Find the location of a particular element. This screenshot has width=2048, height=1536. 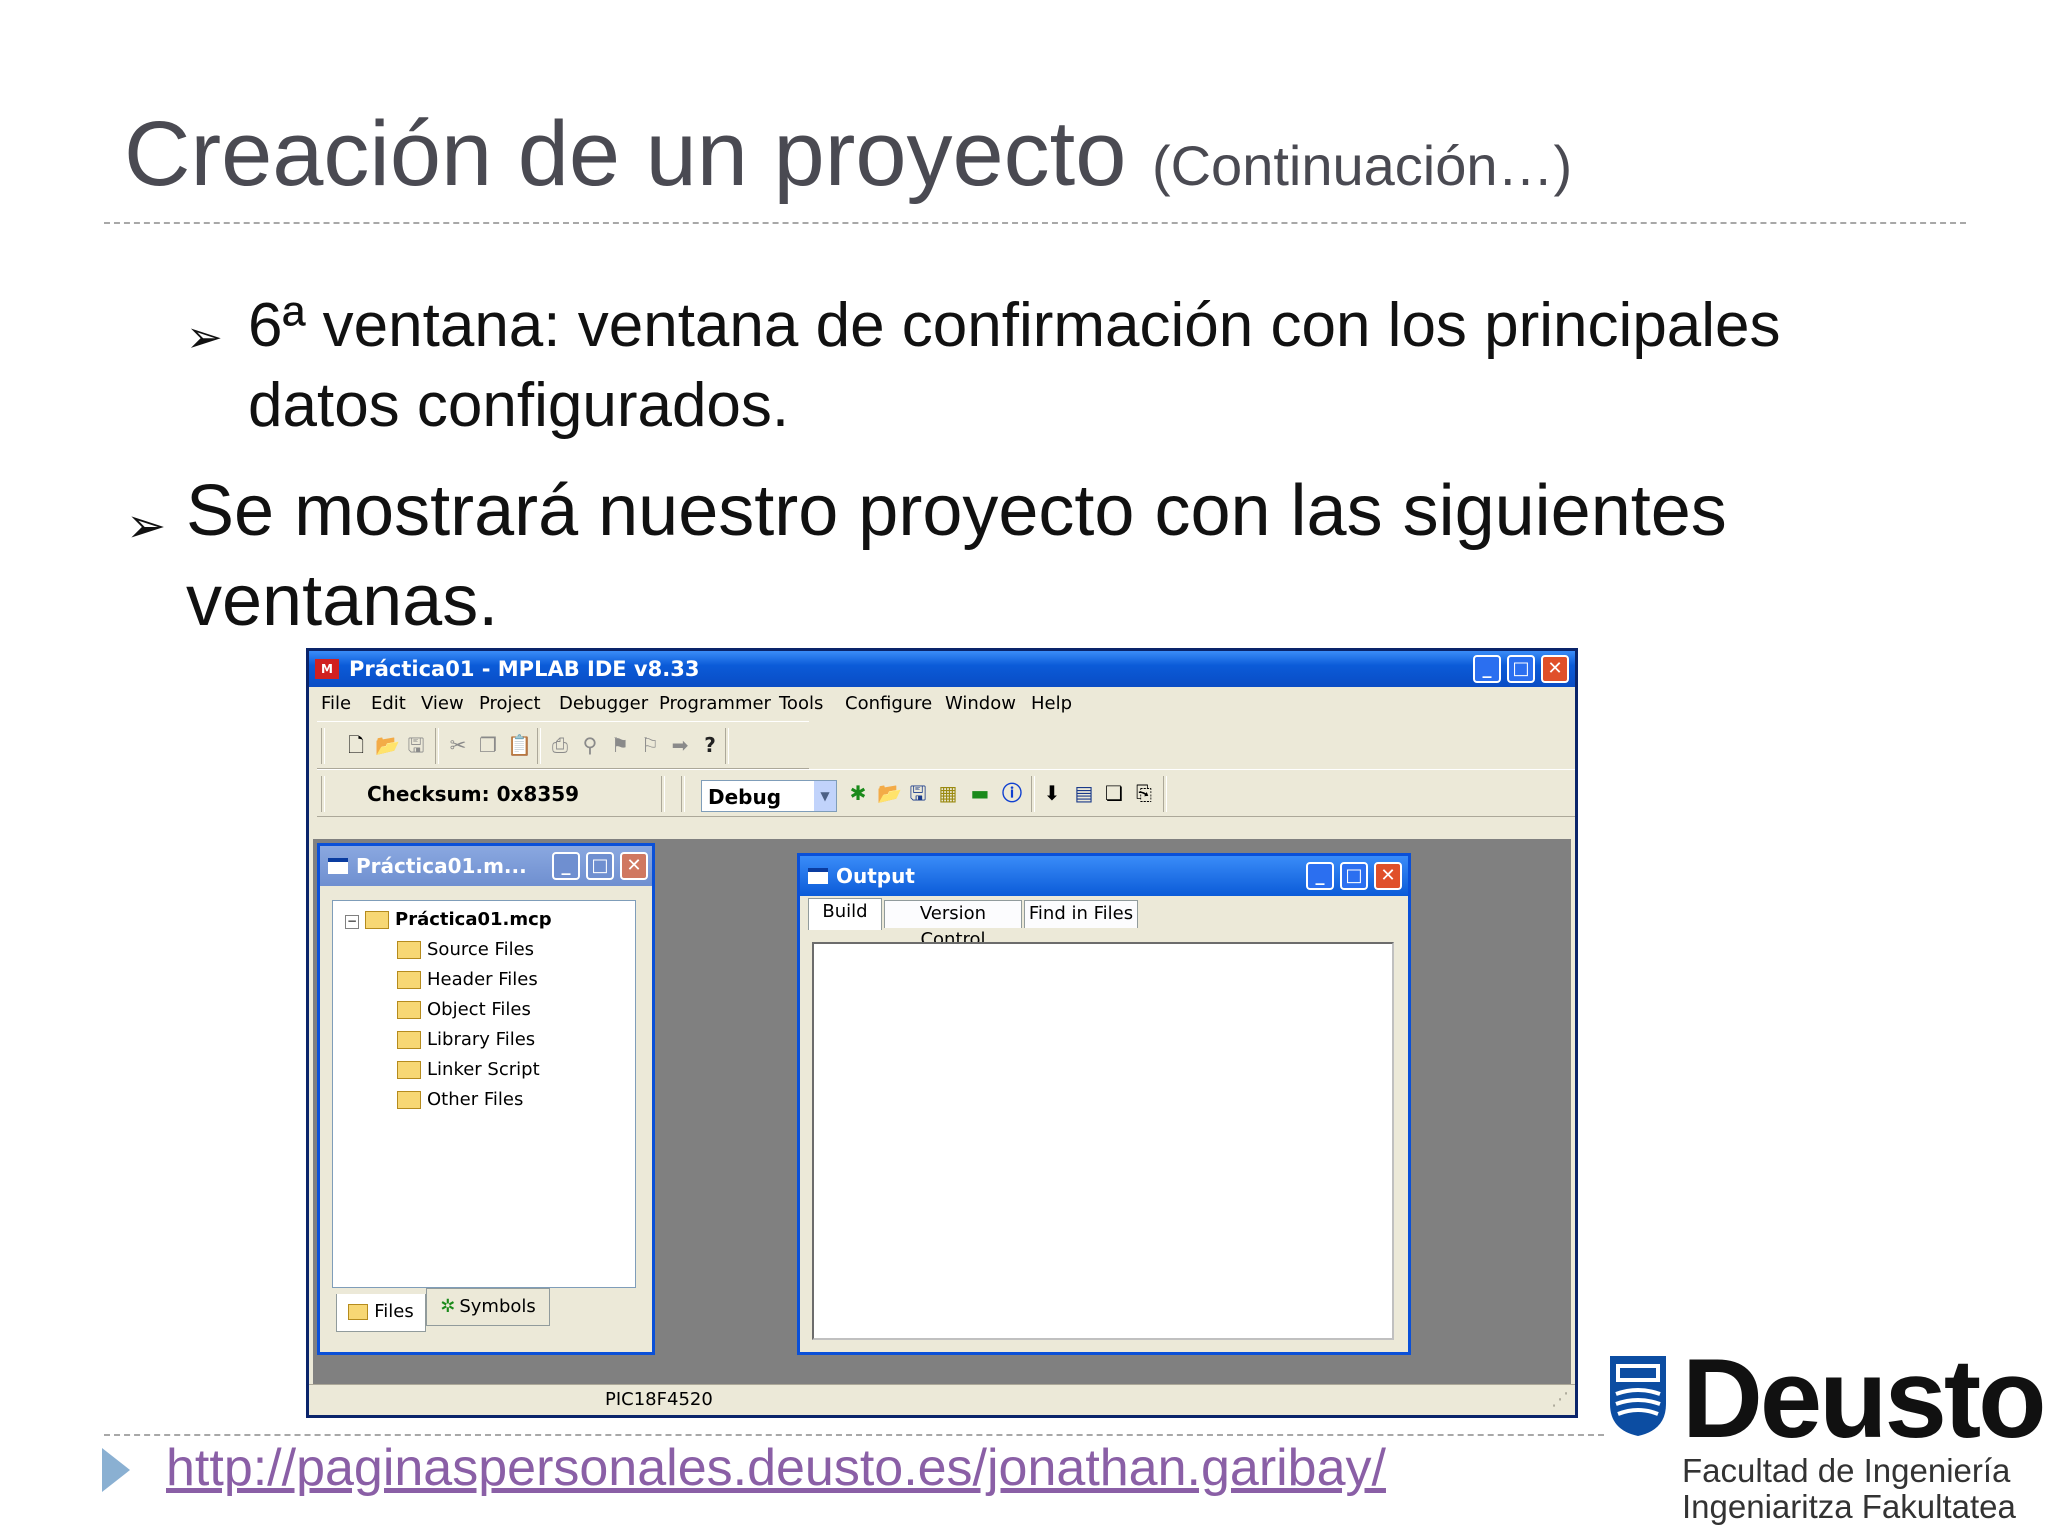

tree-item-linker-script: Linker Script is located at coordinates (468, 1073).